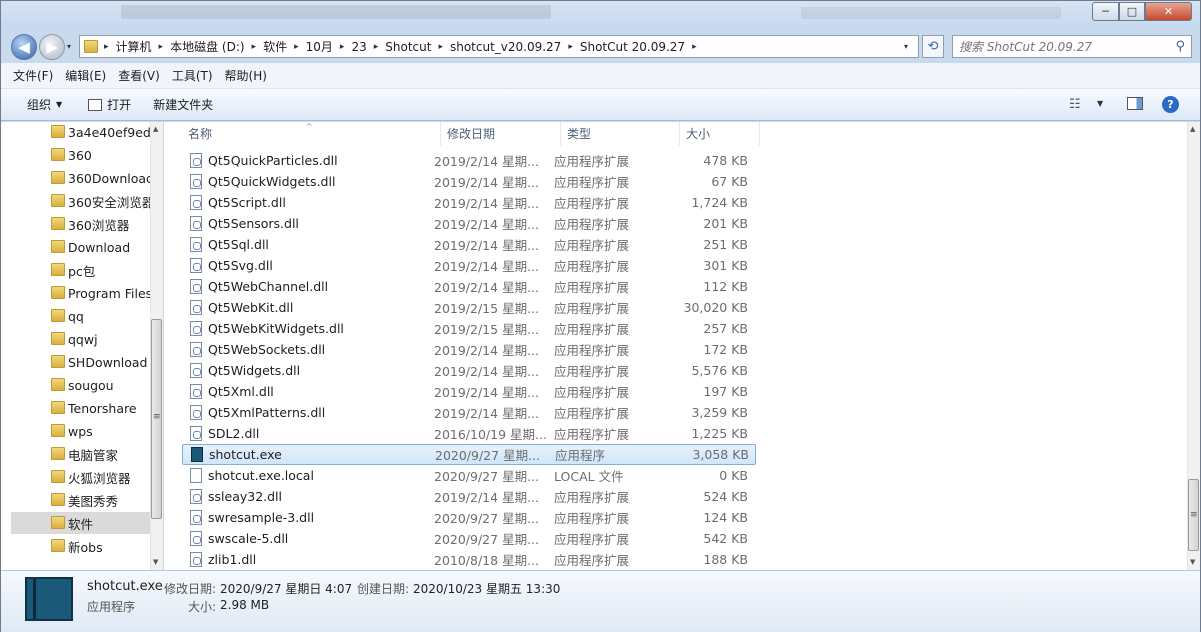 The width and height of the screenshot is (1201, 632). Describe the element at coordinates (469, 391) in the screenshot. I see `file-row: Qt5Xml.dll 2019/2/14 星期... 应用程序扩展 197 KB` at that location.